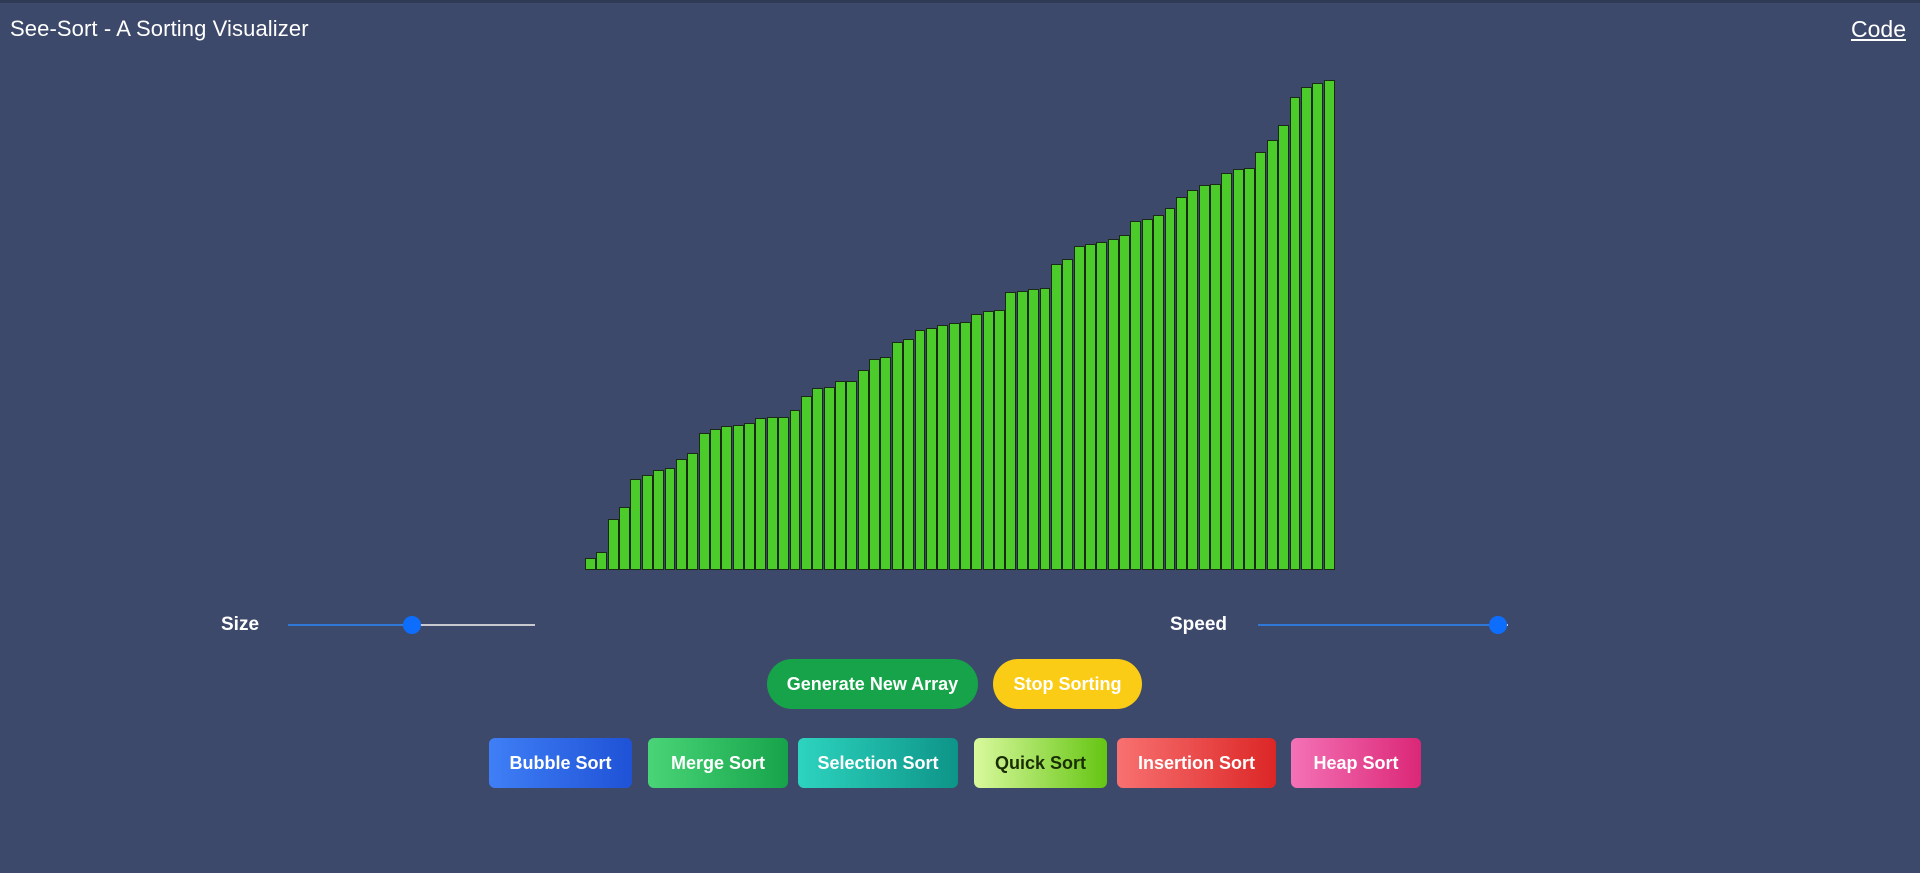  Describe the element at coordinates (350, 625) in the screenshot. I see `size-slider-fill` at that location.